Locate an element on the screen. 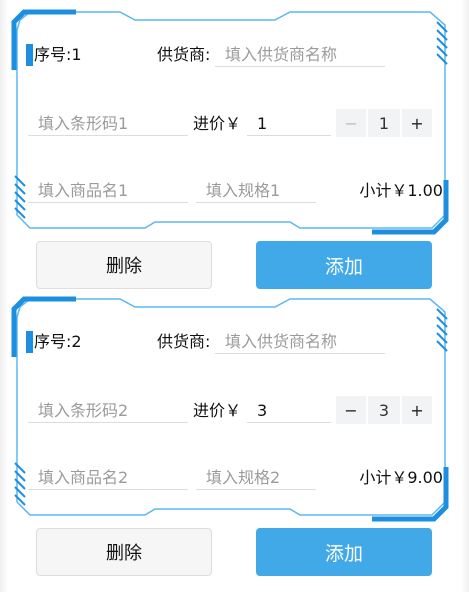 This screenshot has height=592, width=469. seq-label: 序号:1 is located at coordinates (58, 54).